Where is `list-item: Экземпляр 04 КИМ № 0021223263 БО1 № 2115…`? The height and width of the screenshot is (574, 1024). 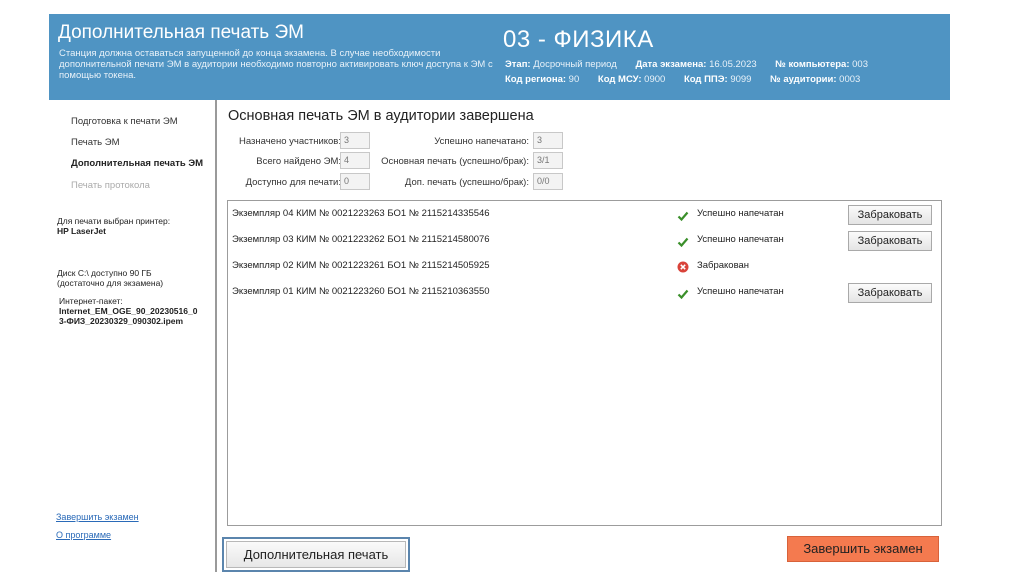
list-item: Экземпляр 04 КИМ № 0021223263 БО1 № 2115… is located at coordinates (361, 213).